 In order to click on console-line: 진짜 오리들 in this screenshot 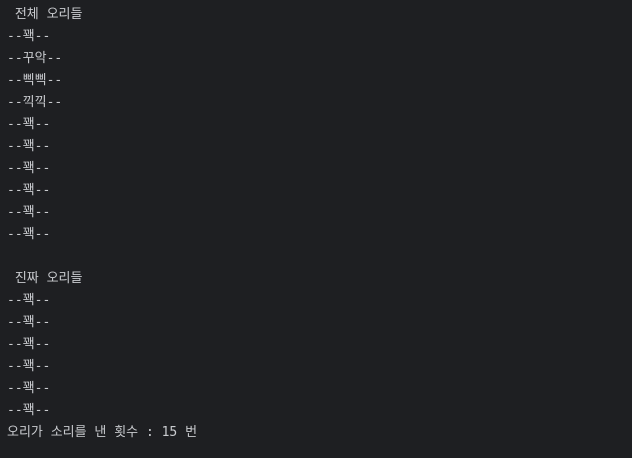, I will do `click(45, 278)`.